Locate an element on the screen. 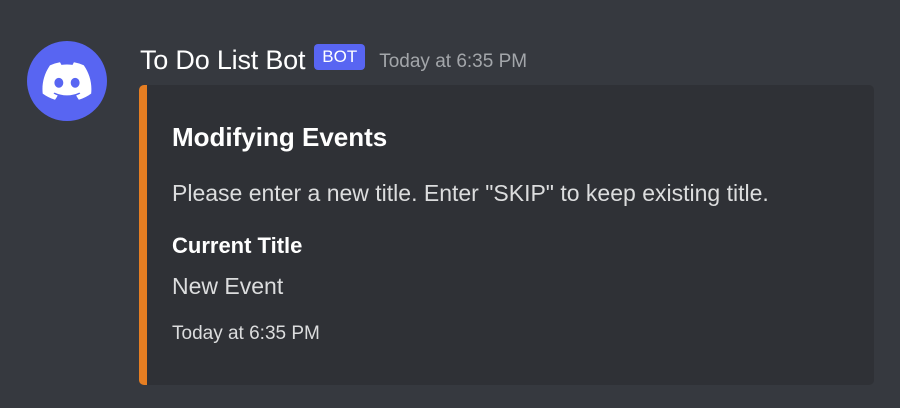  discord-logo-icon is located at coordinates (67, 81).